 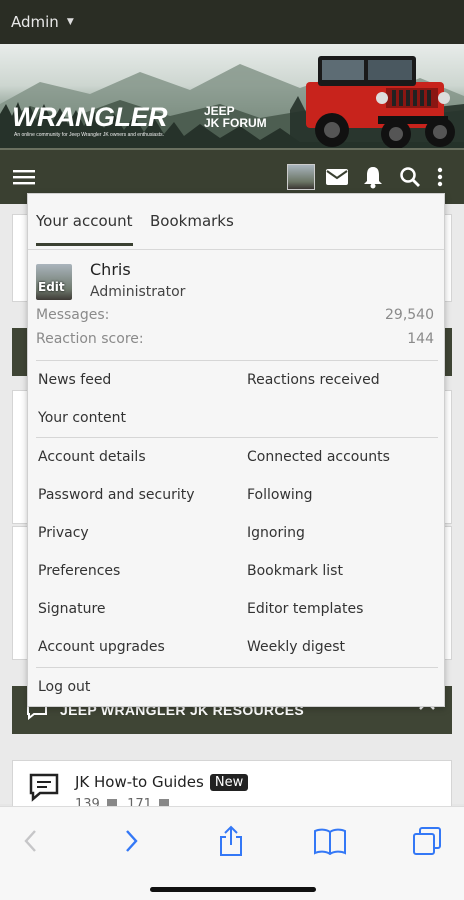 What do you see at coordinates (229, 782) in the screenshot?
I see `new-badge: New` at bounding box center [229, 782].